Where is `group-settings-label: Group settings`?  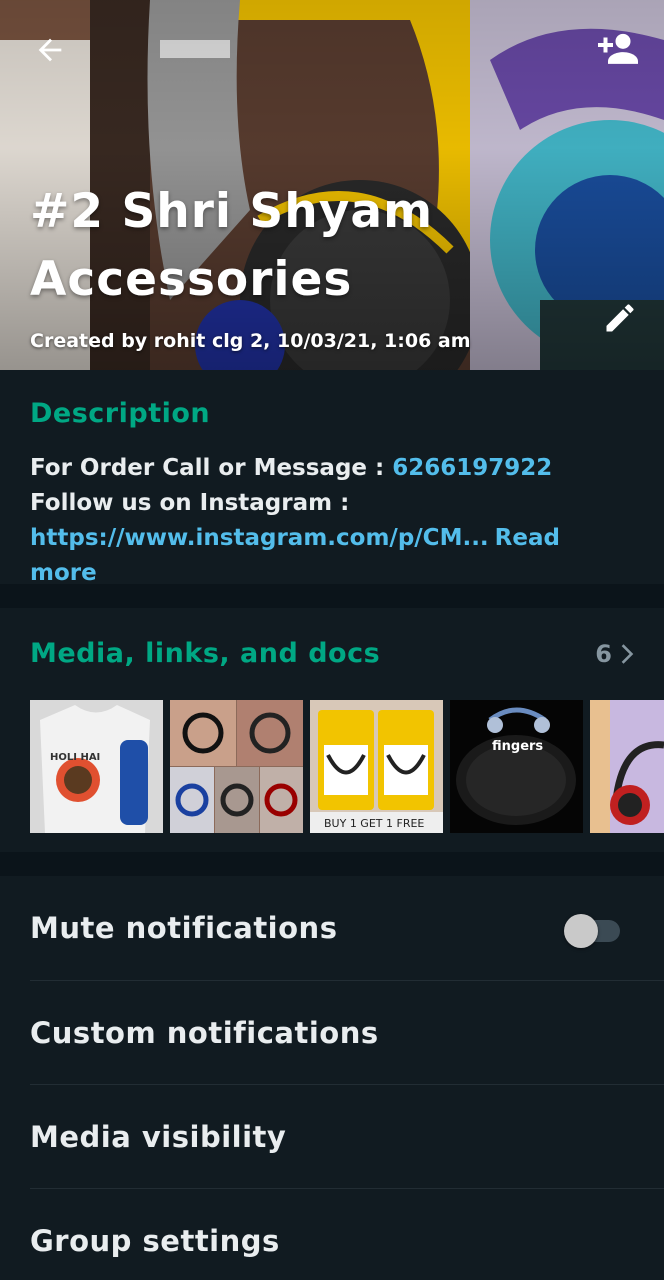
group-settings-label: Group settings is located at coordinates (155, 1241).